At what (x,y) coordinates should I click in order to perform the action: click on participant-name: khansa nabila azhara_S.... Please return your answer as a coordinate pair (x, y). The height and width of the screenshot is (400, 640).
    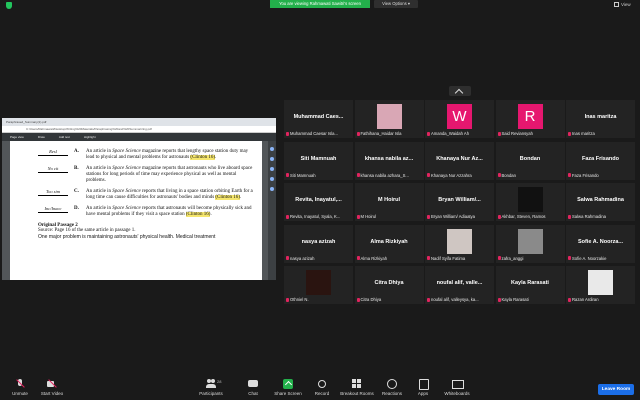
    Looking at the image, I should click on (384, 175).